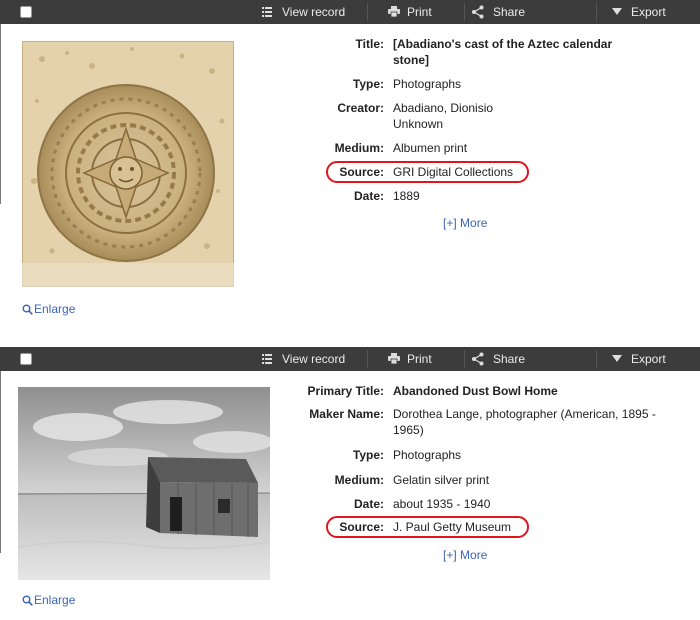  Describe the element at coordinates (369, 44) in the screenshot. I see `title-label: Title:` at that location.